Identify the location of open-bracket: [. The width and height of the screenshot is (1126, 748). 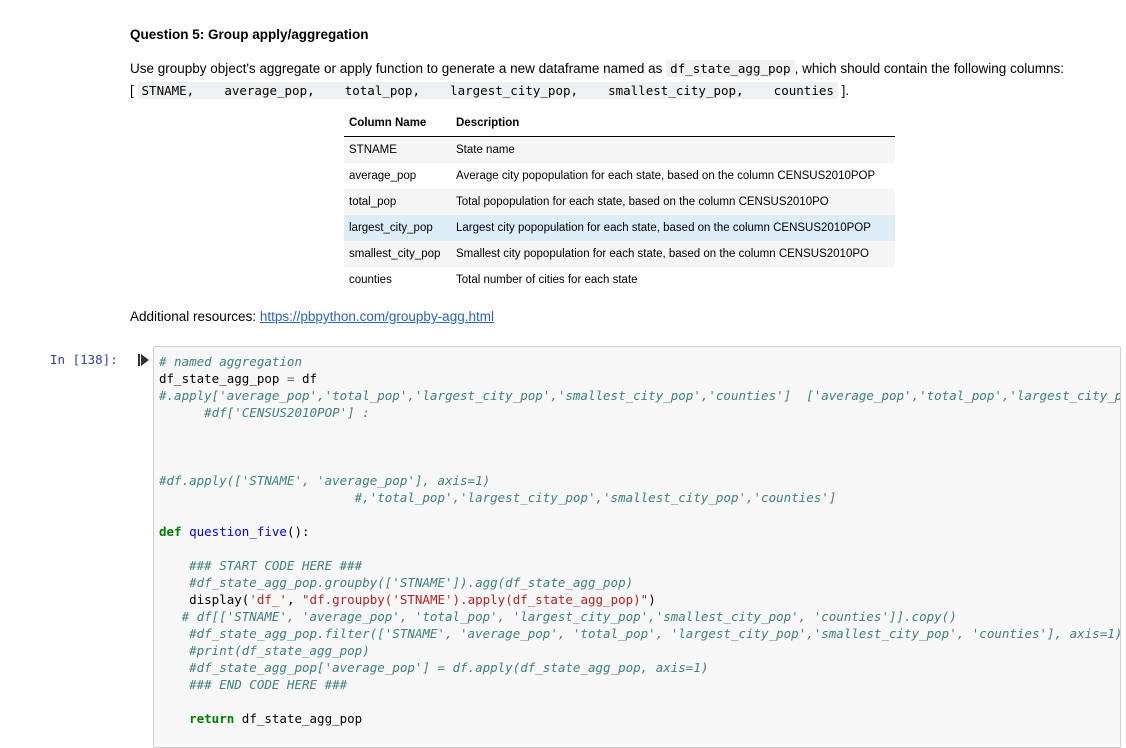
(132, 90).